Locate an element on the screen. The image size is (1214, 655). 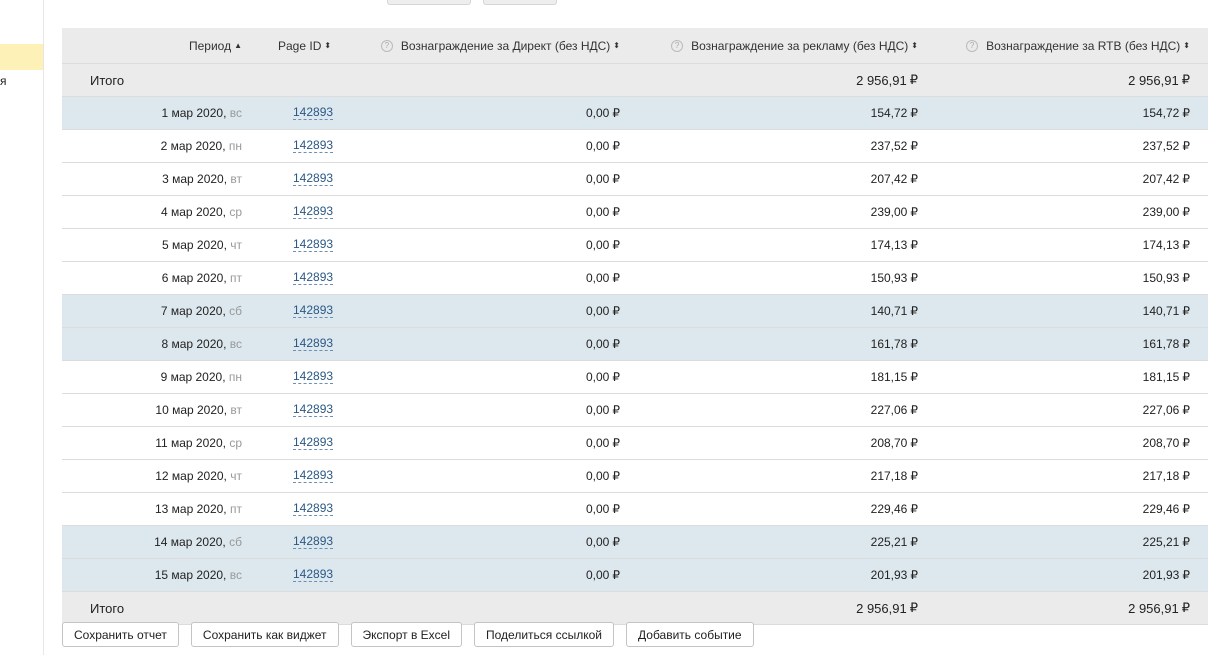
weekday-text: вт is located at coordinates (236, 410).